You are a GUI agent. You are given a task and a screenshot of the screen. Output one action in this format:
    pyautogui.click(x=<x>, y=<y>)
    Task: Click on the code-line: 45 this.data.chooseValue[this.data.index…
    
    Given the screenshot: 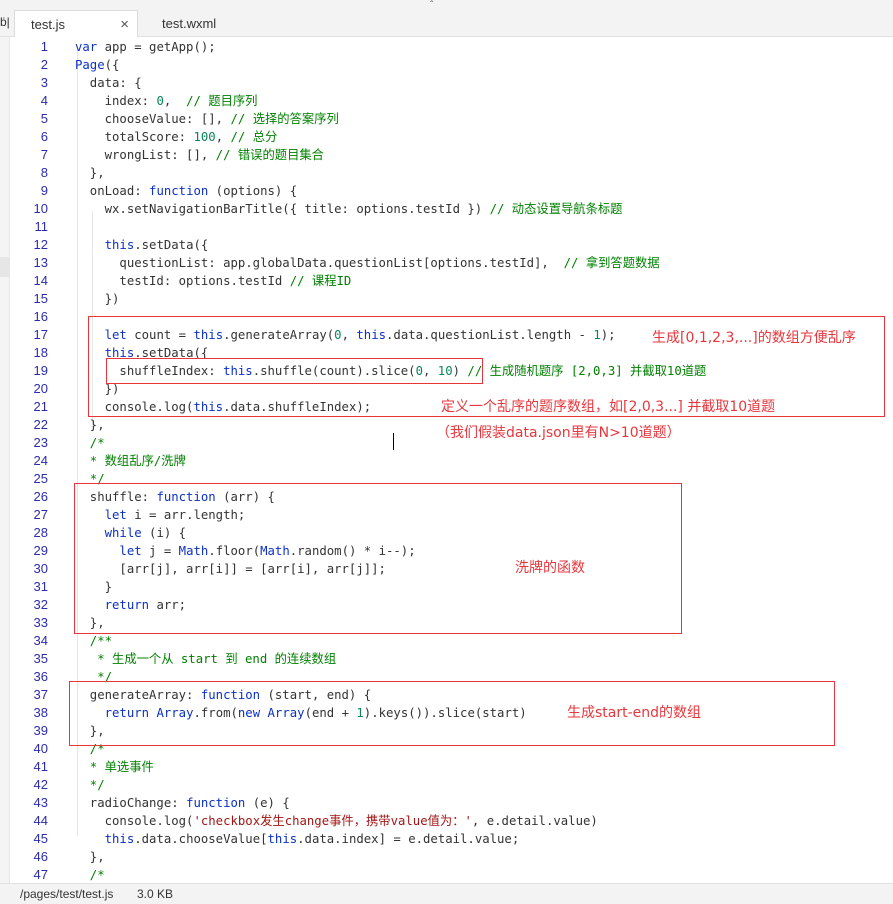 What is the action you would take?
    pyautogui.click(x=451, y=839)
    